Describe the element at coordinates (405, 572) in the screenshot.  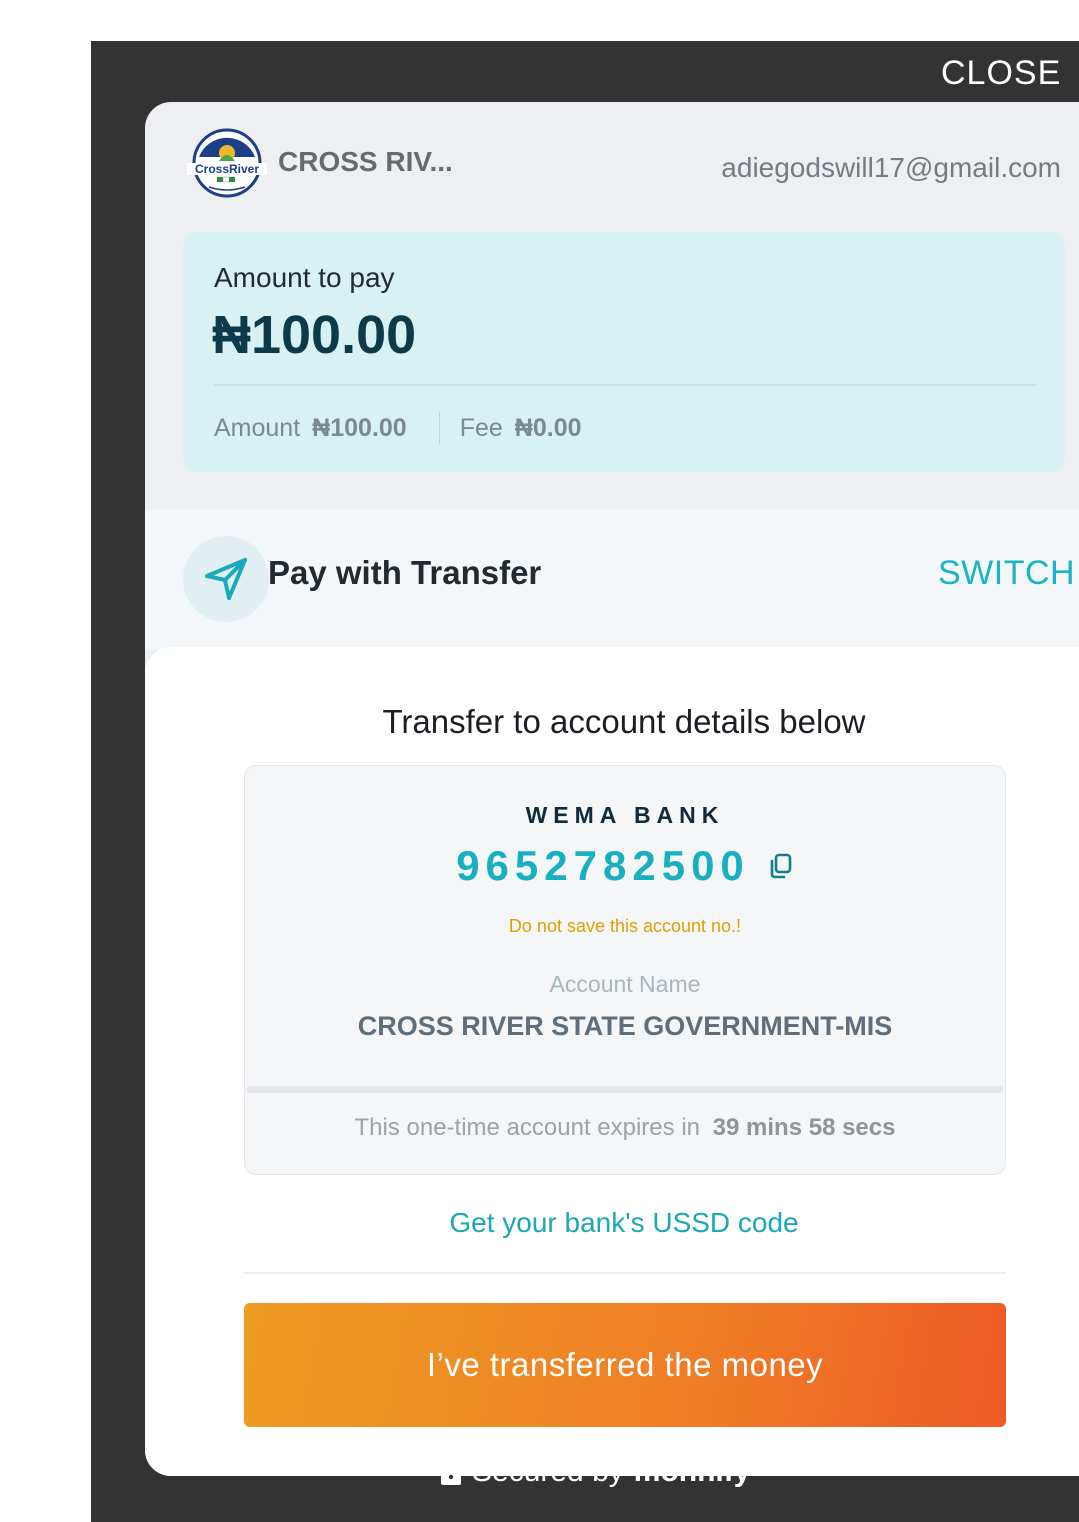
I see `payment-method-title: Pay with Transfer` at that location.